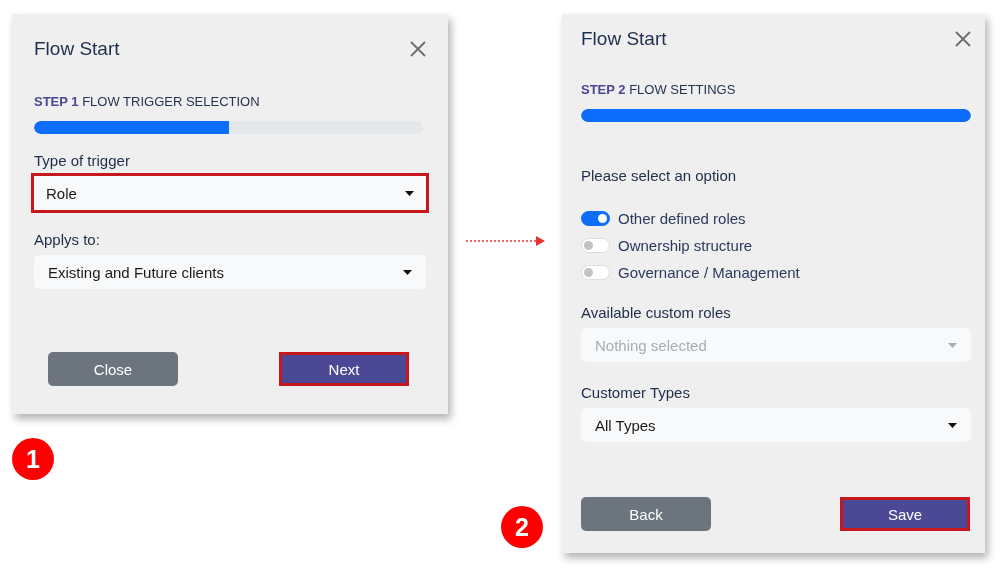 The image size is (1004, 580). Describe the element at coordinates (33, 459) in the screenshot. I see `step-number-badge: 1` at that location.